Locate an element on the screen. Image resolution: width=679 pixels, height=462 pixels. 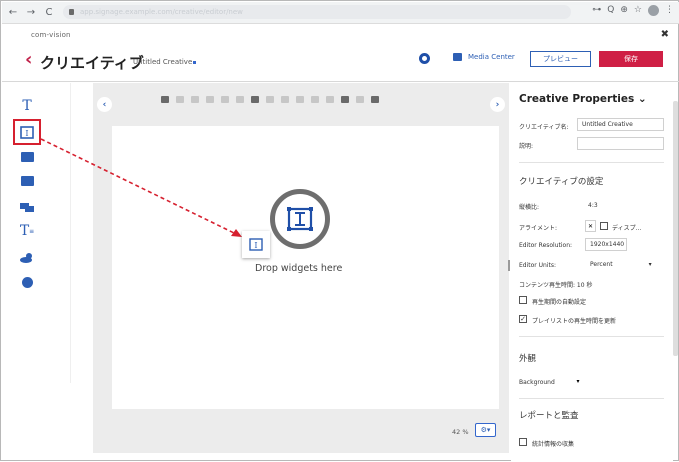
creative-name-text: Untitled Creative is located at coordinates (163, 62).